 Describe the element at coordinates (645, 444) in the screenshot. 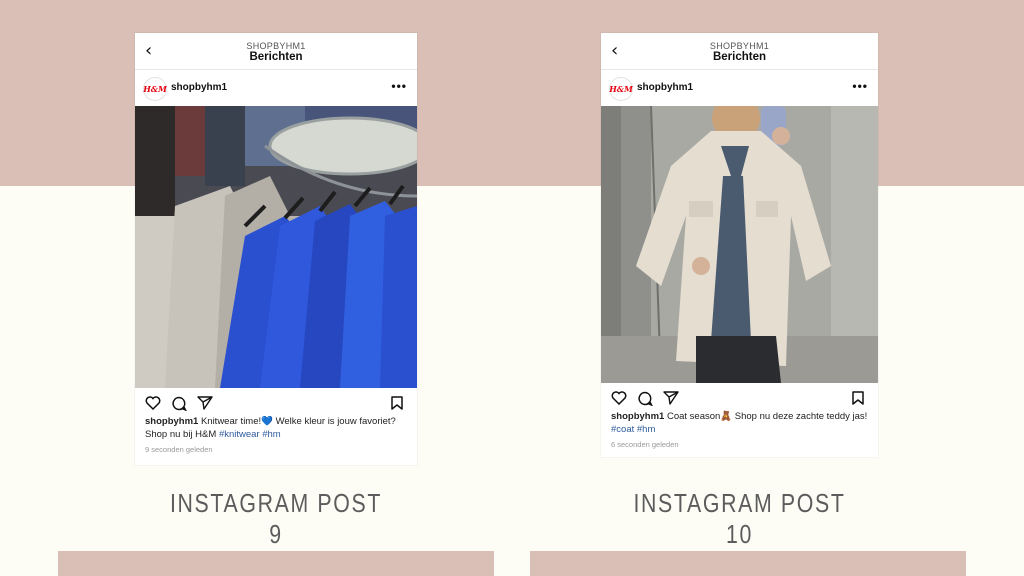

I see `post-time: 6 seconden geleden` at that location.